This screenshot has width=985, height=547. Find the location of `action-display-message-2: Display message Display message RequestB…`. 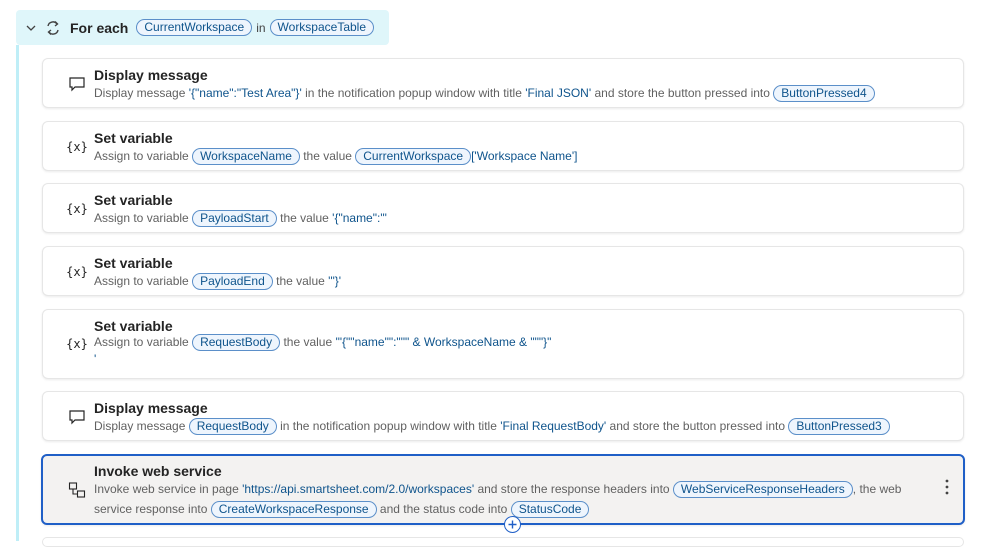

action-display-message-2: Display message Display message RequestB… is located at coordinates (503, 416).